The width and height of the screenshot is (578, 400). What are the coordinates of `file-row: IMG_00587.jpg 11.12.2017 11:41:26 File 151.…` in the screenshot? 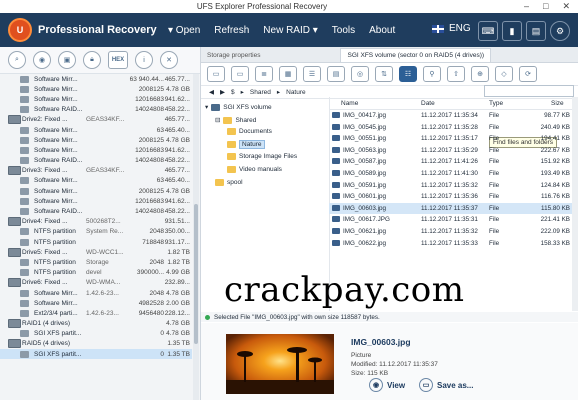 It's located at (450, 162).